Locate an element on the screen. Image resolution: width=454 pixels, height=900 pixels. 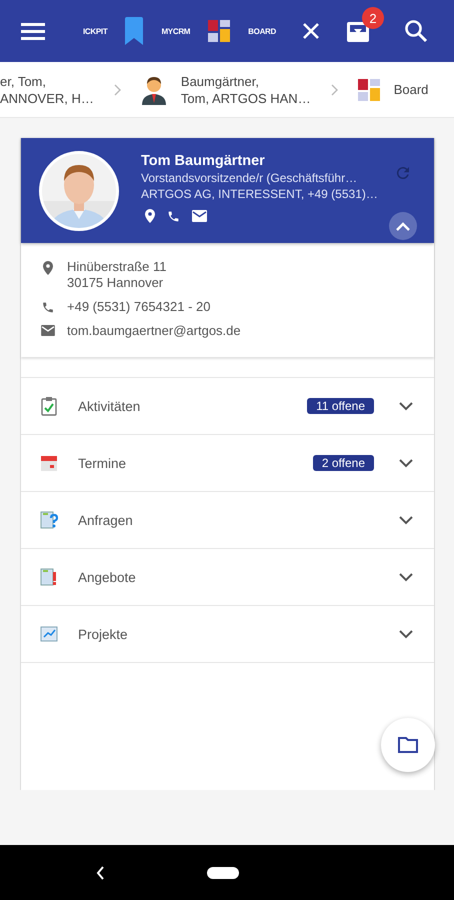
document-question-icon is located at coordinates (49, 520).